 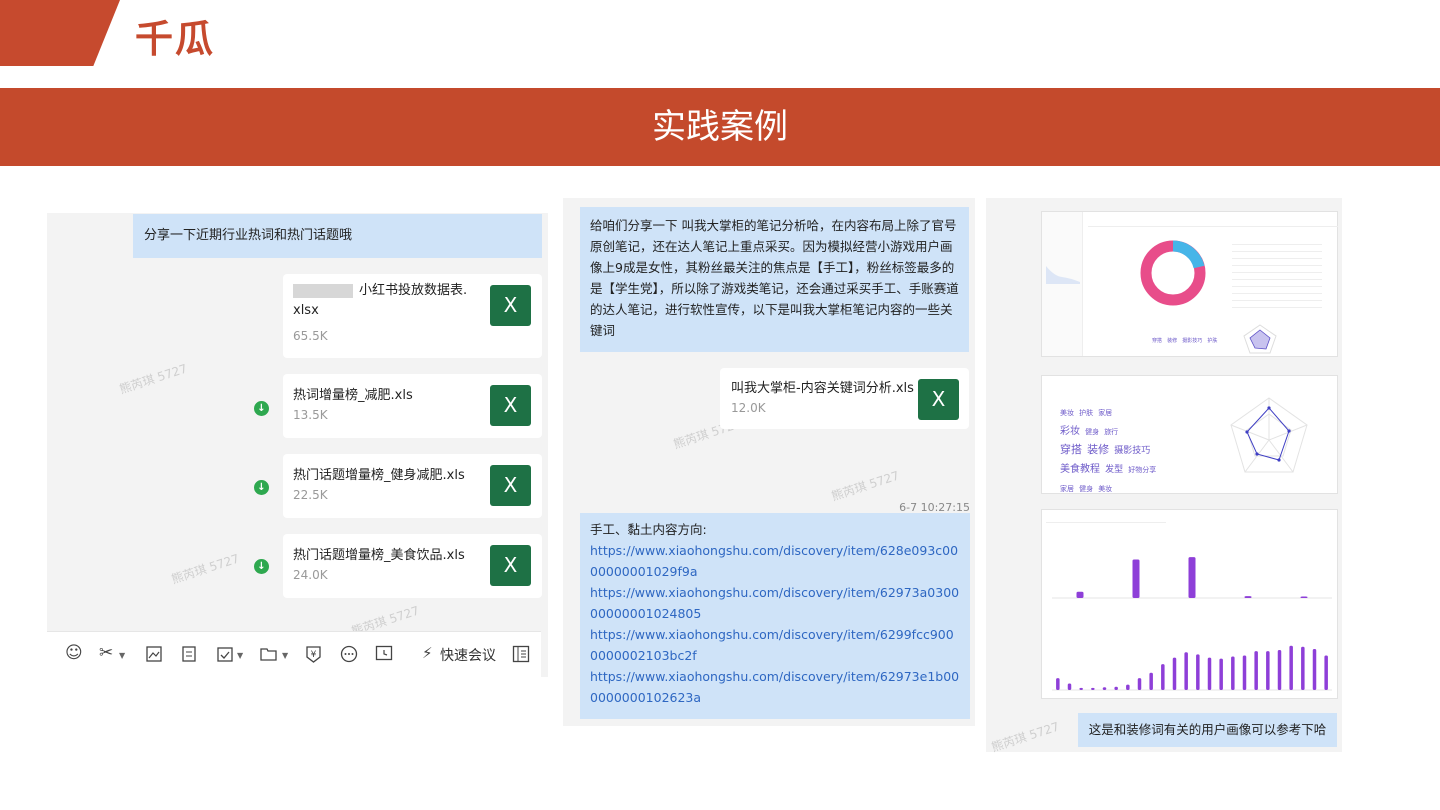 What do you see at coordinates (106, 653) in the screenshot?
I see `scissors-icon: ✂` at bounding box center [106, 653].